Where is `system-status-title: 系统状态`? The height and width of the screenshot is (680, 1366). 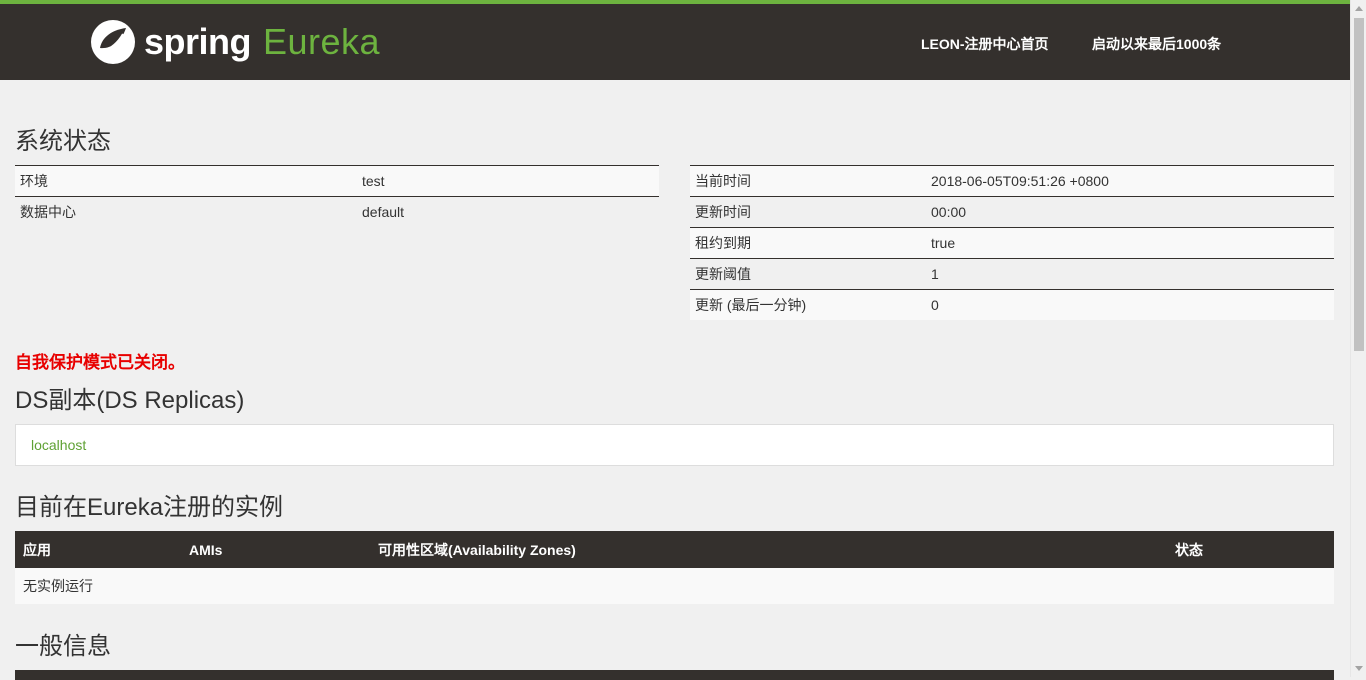
system-status-title: 系统状态 is located at coordinates (63, 141).